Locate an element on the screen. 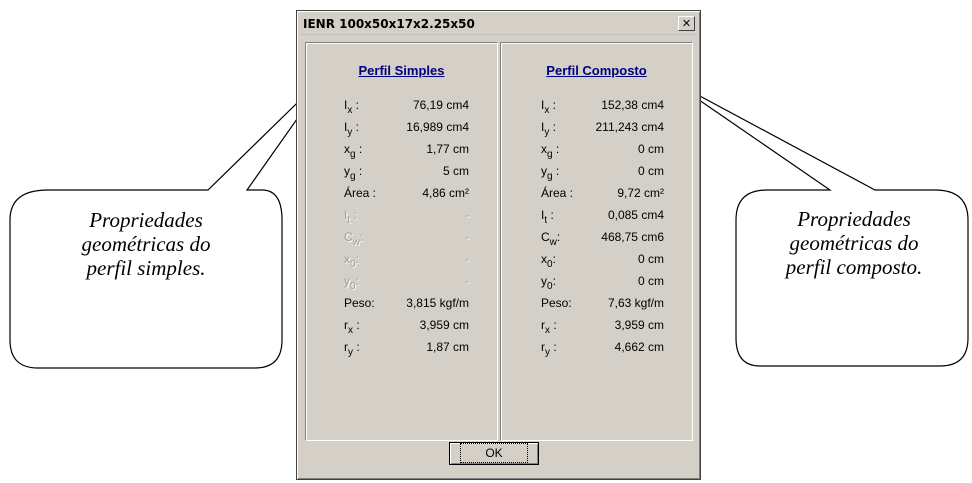  property-row: Área : 9,72 cm² is located at coordinates (596, 197).